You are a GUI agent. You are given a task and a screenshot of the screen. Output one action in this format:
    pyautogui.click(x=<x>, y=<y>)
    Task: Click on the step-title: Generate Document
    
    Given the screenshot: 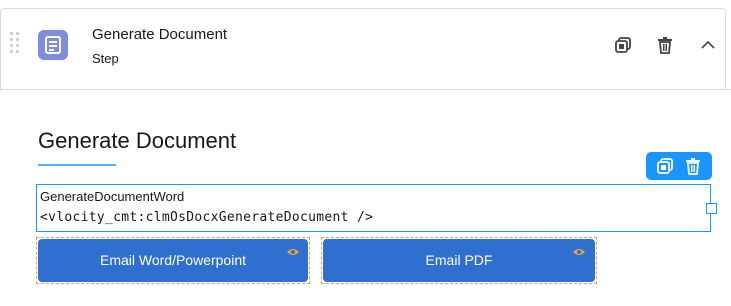 What is the action you would take?
    pyautogui.click(x=160, y=34)
    